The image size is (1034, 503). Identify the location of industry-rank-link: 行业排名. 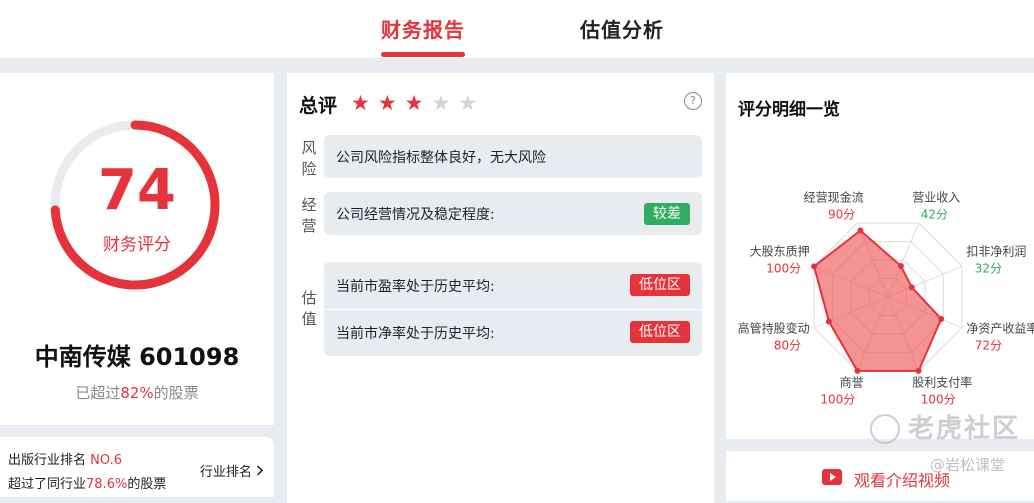
(232, 470).